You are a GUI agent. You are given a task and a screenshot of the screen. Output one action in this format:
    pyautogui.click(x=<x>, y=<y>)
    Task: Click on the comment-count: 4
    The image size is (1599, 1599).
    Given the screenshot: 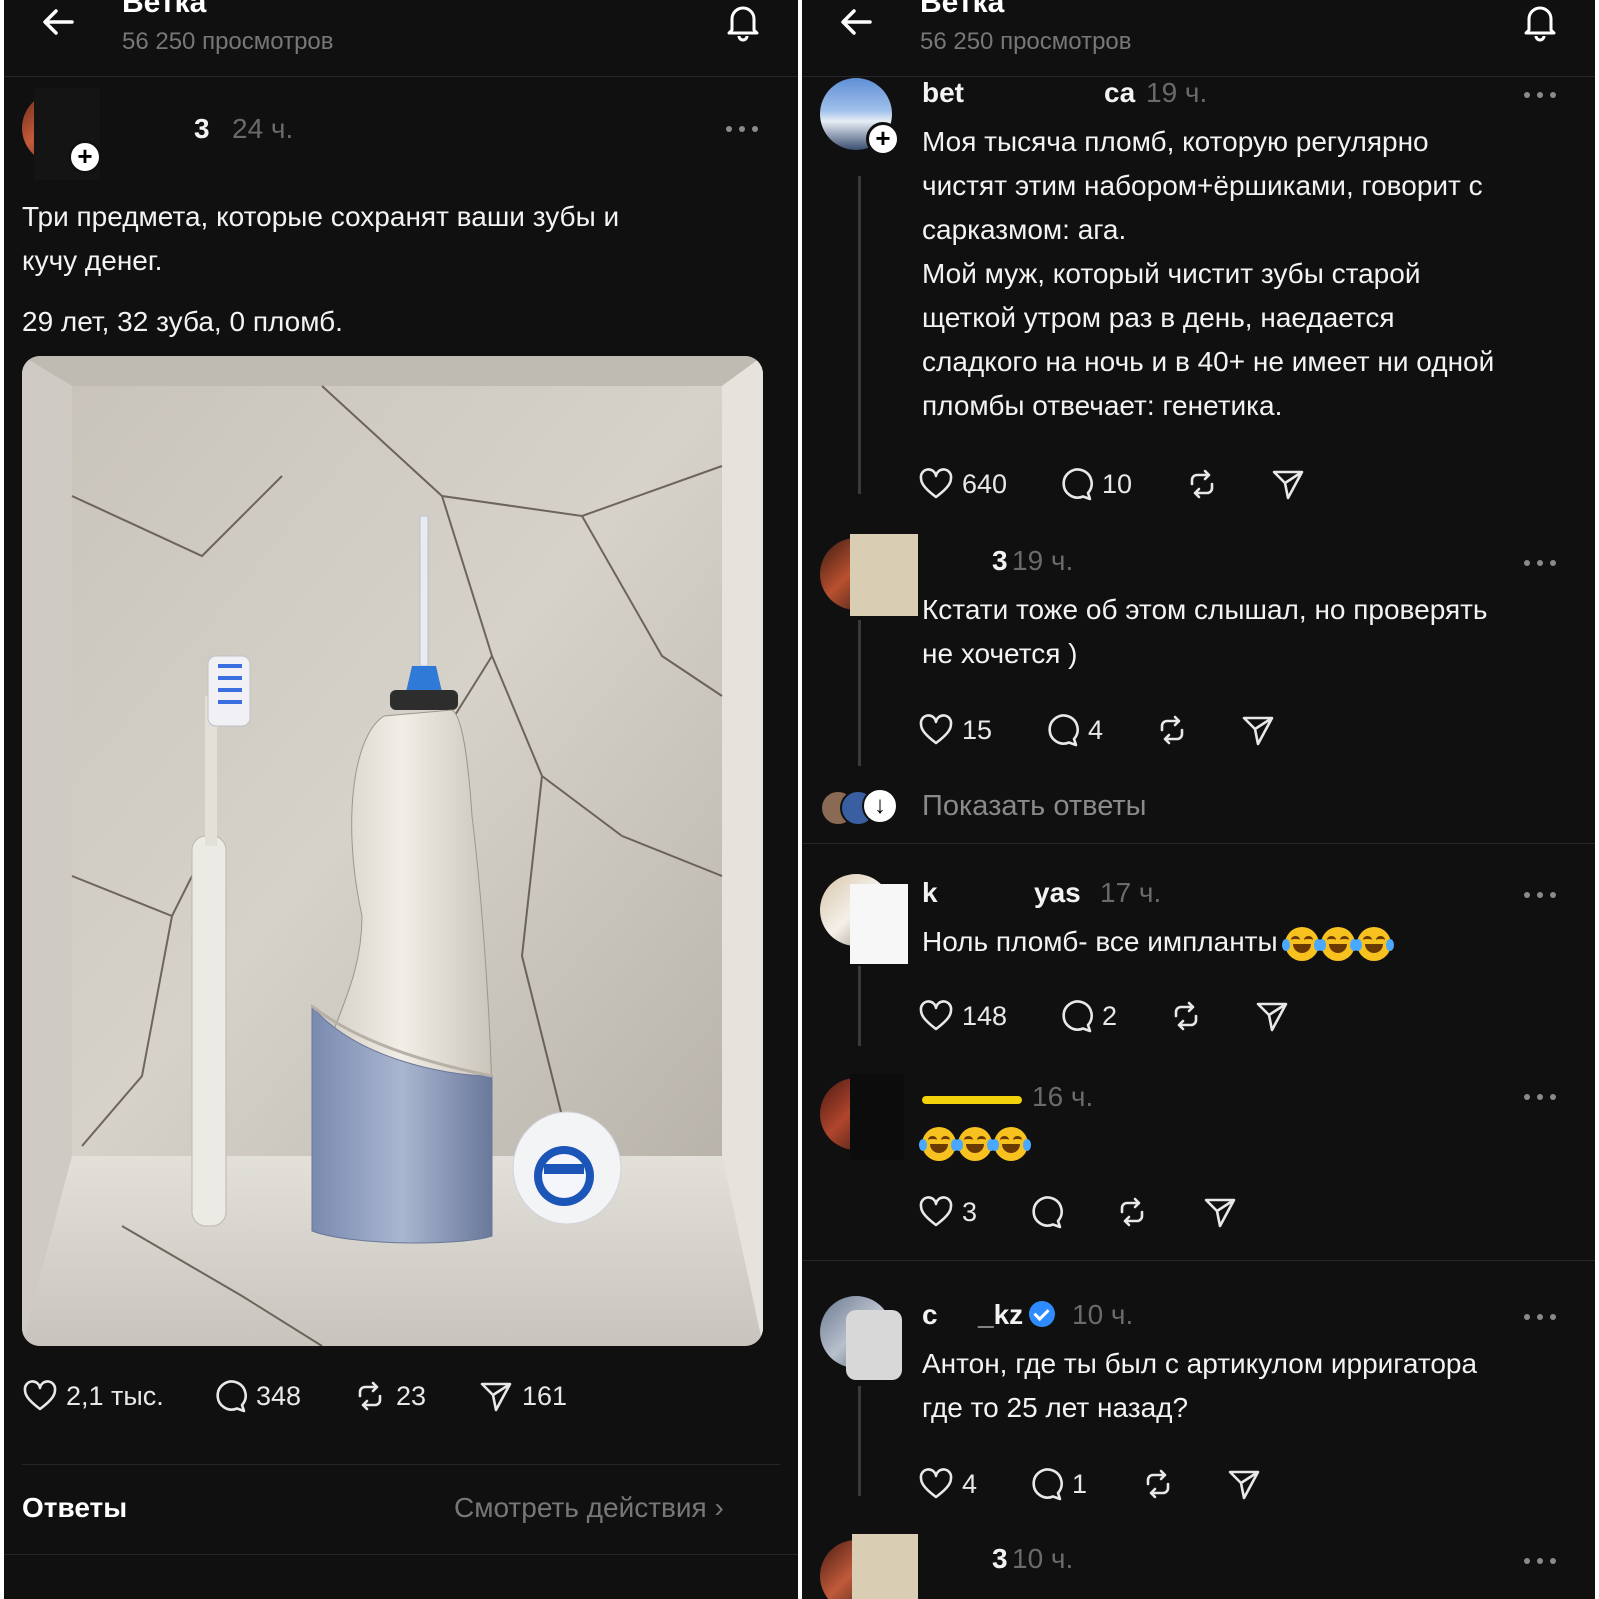 What is the action you would take?
    pyautogui.click(x=1096, y=729)
    